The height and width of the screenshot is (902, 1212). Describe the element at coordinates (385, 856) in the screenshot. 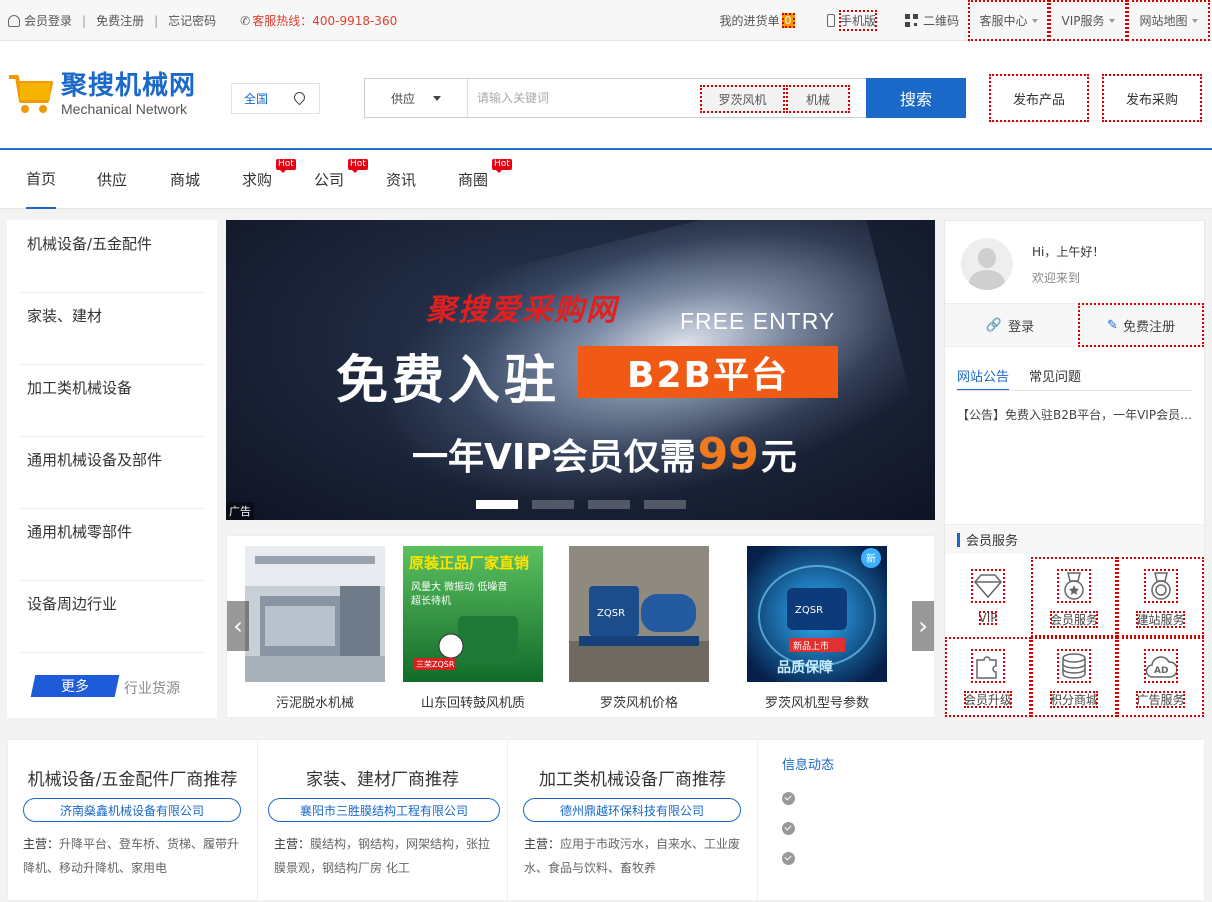

I see `main-business: 主营：膜结构，钢结构，网架结构，张拉膜景观，钢结构厂房 化工` at that location.